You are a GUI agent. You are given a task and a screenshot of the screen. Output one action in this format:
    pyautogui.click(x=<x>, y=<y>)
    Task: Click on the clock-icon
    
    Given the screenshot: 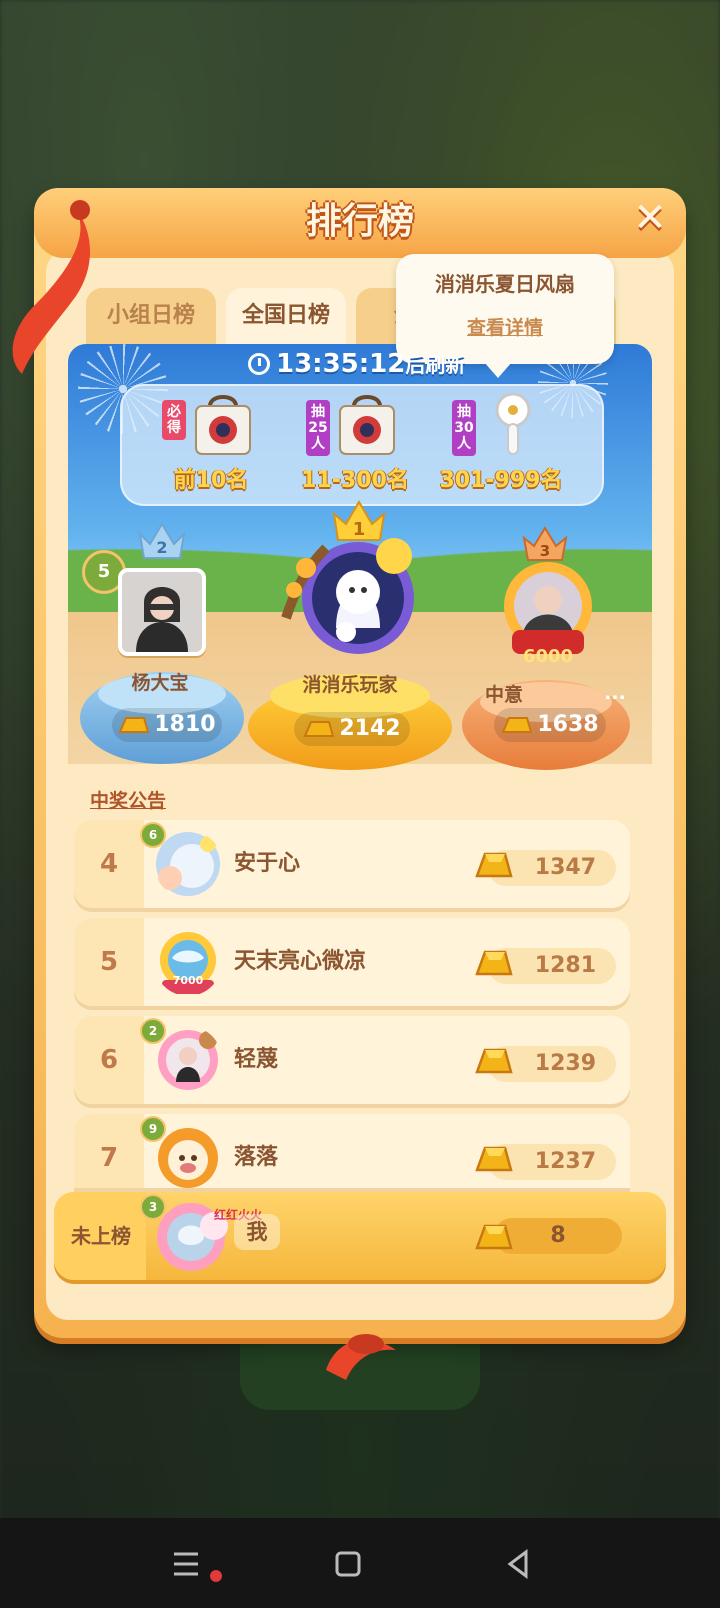 What is the action you would take?
    pyautogui.click(x=259, y=364)
    